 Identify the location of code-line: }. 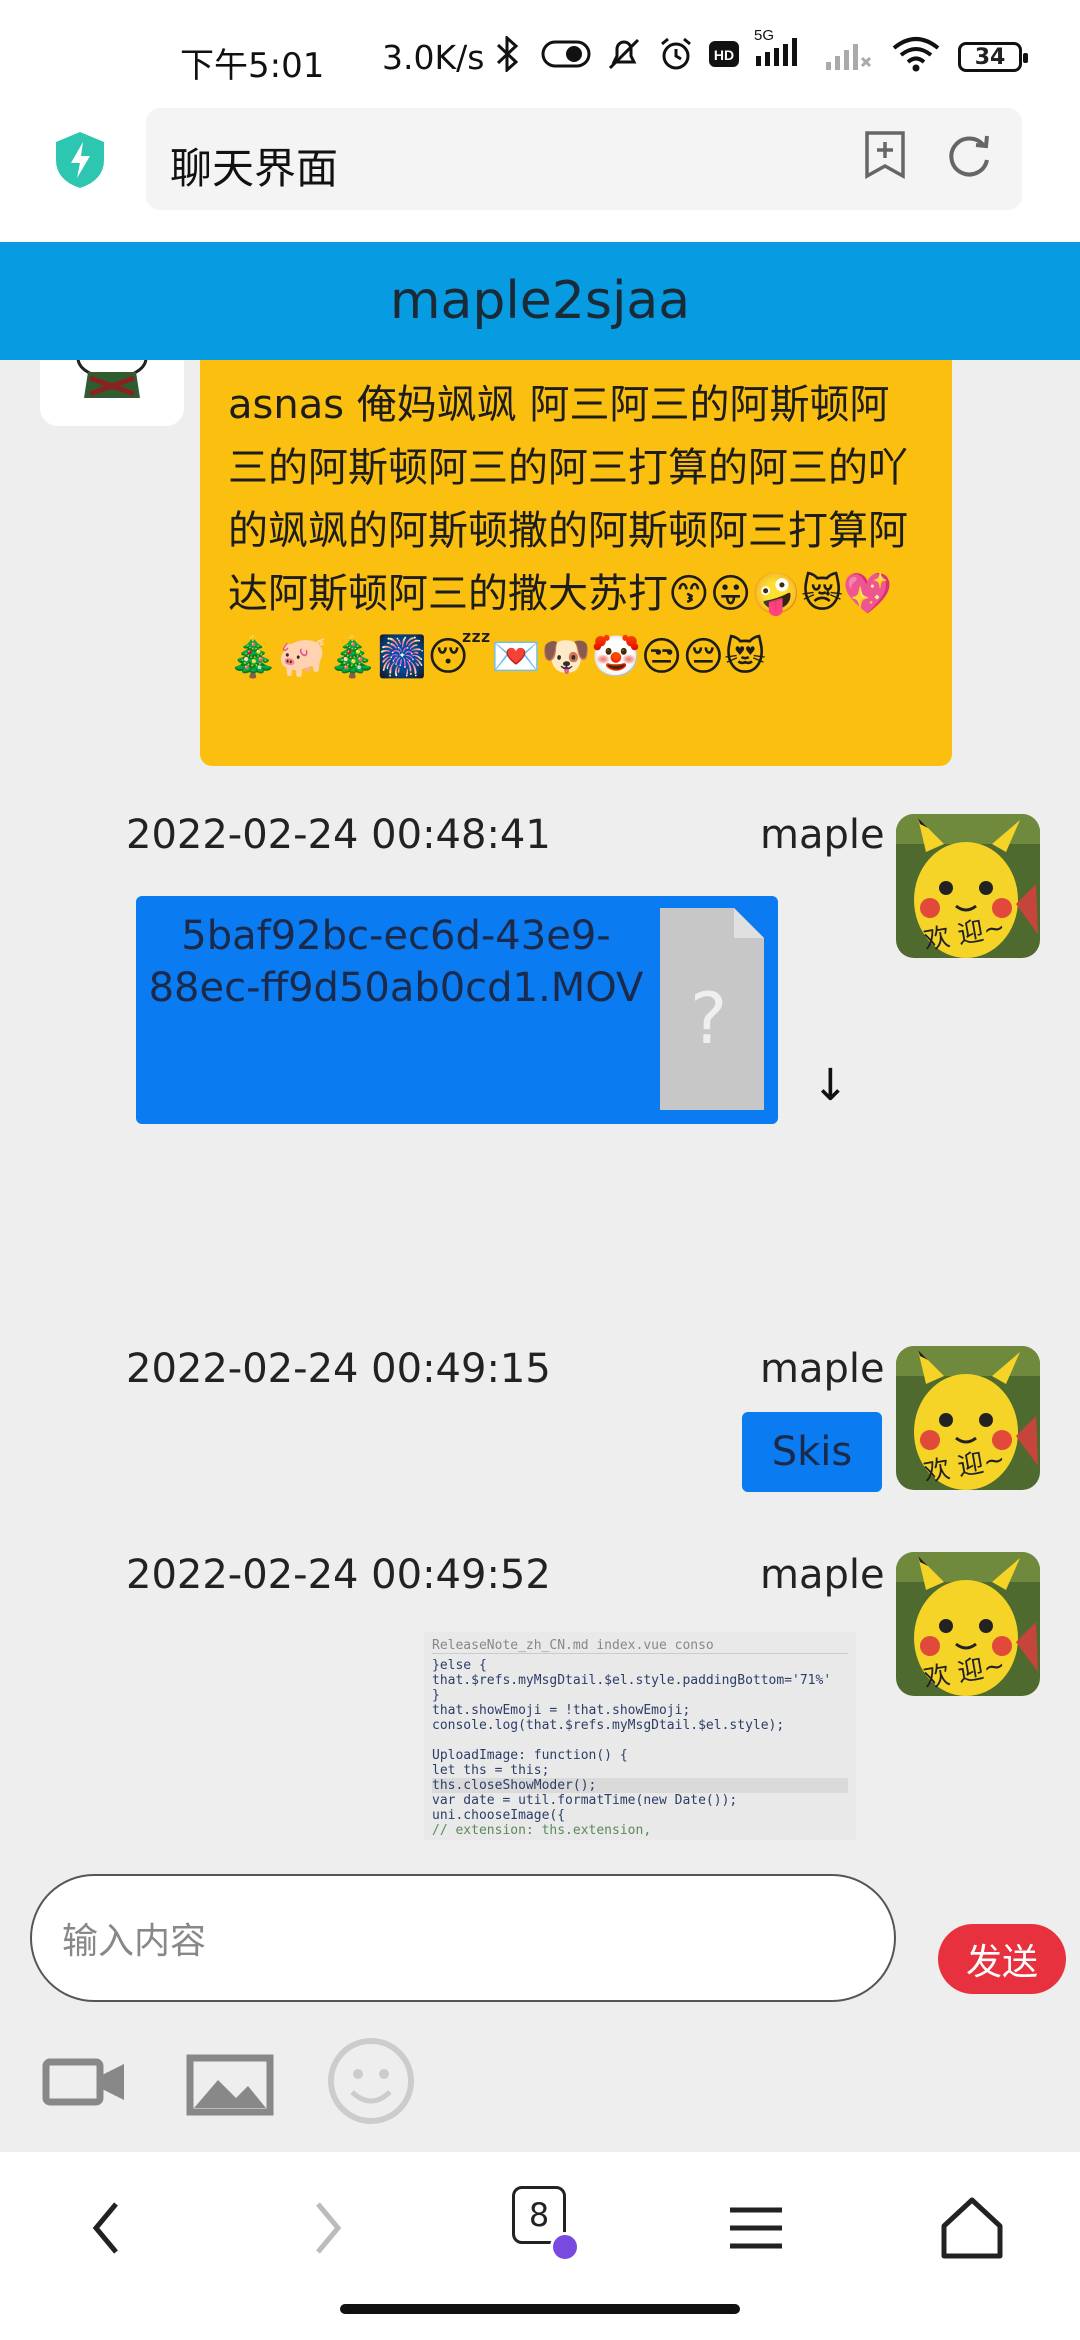
(436, 1695).